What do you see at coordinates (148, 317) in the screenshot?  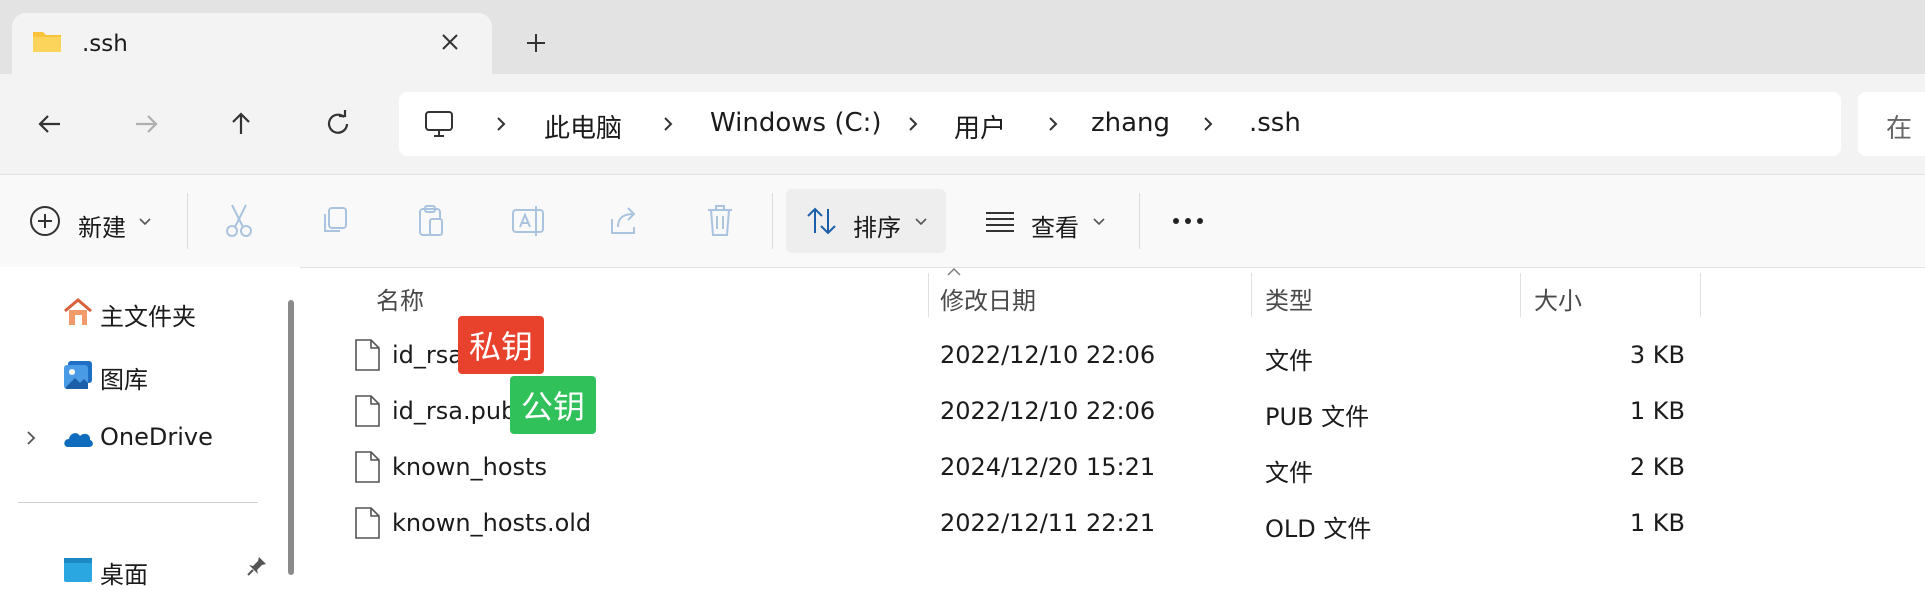 I see `sidebar-item-label: 主文件夹` at bounding box center [148, 317].